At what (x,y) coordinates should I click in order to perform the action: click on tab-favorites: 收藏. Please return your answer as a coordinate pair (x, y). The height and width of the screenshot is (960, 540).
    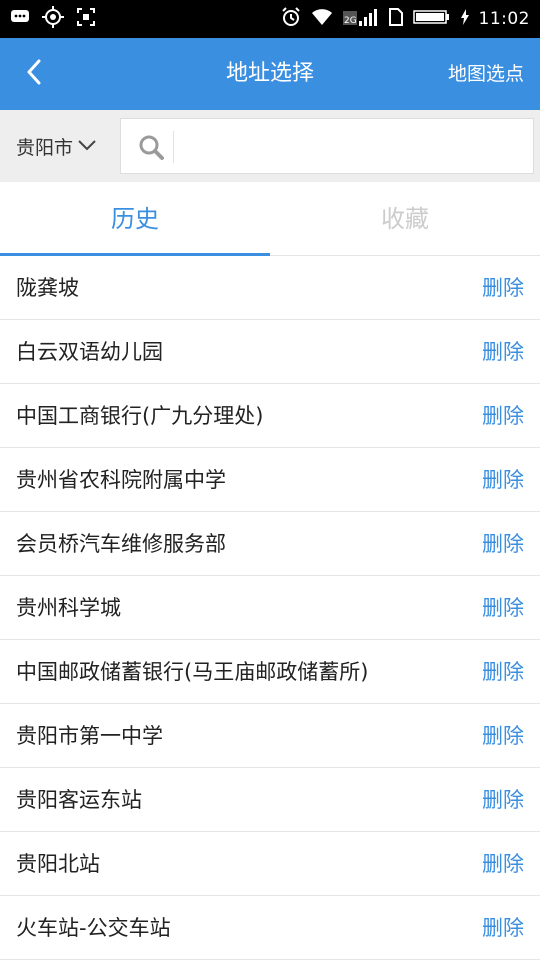
    Looking at the image, I should click on (405, 219).